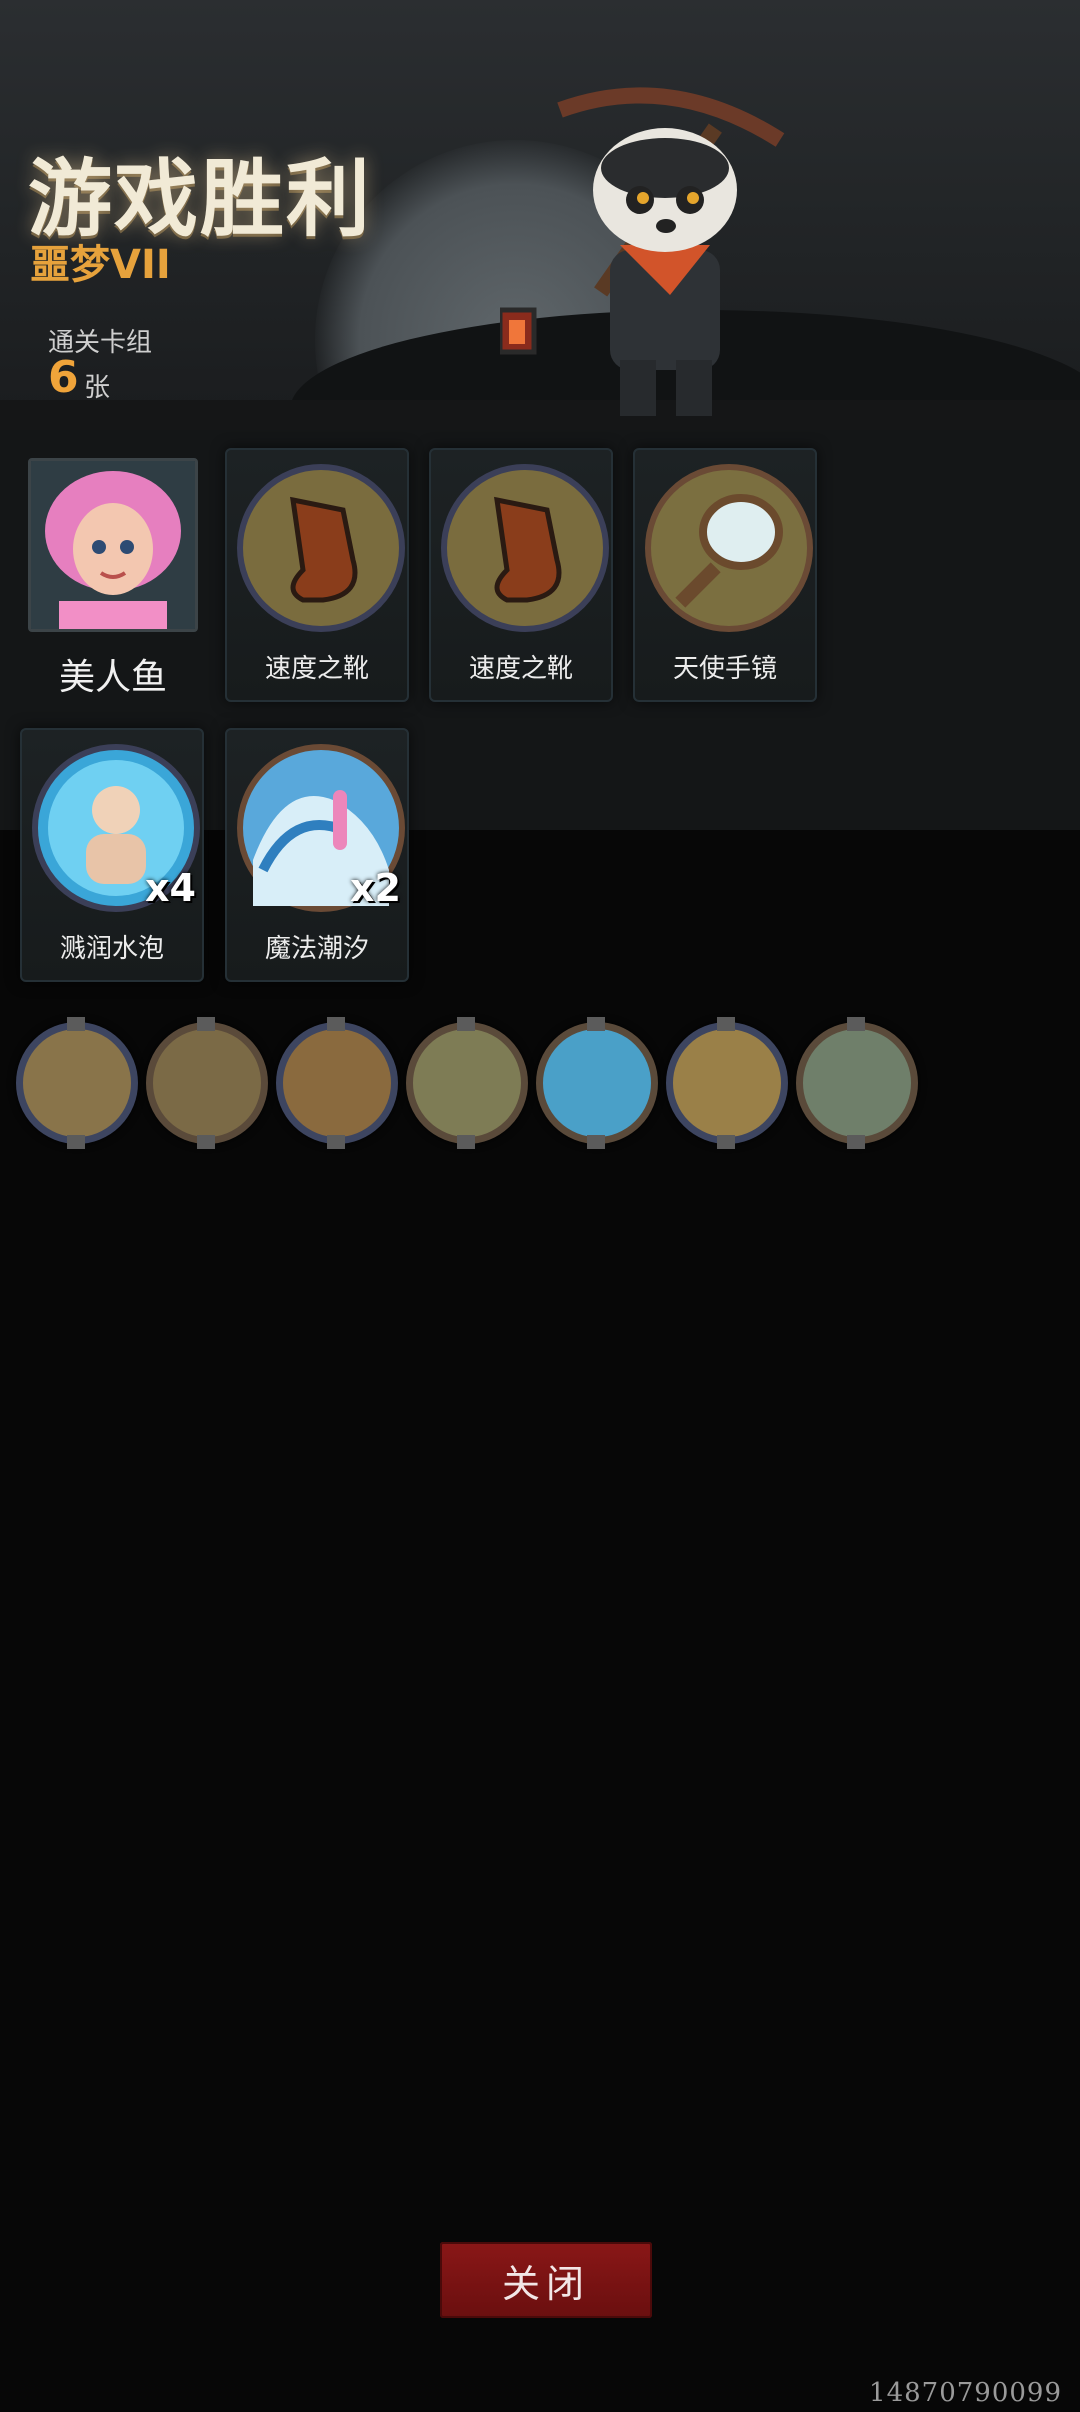 This screenshot has height=2412, width=1080. What do you see at coordinates (375, 888) in the screenshot?
I see `count-badge: x2` at bounding box center [375, 888].